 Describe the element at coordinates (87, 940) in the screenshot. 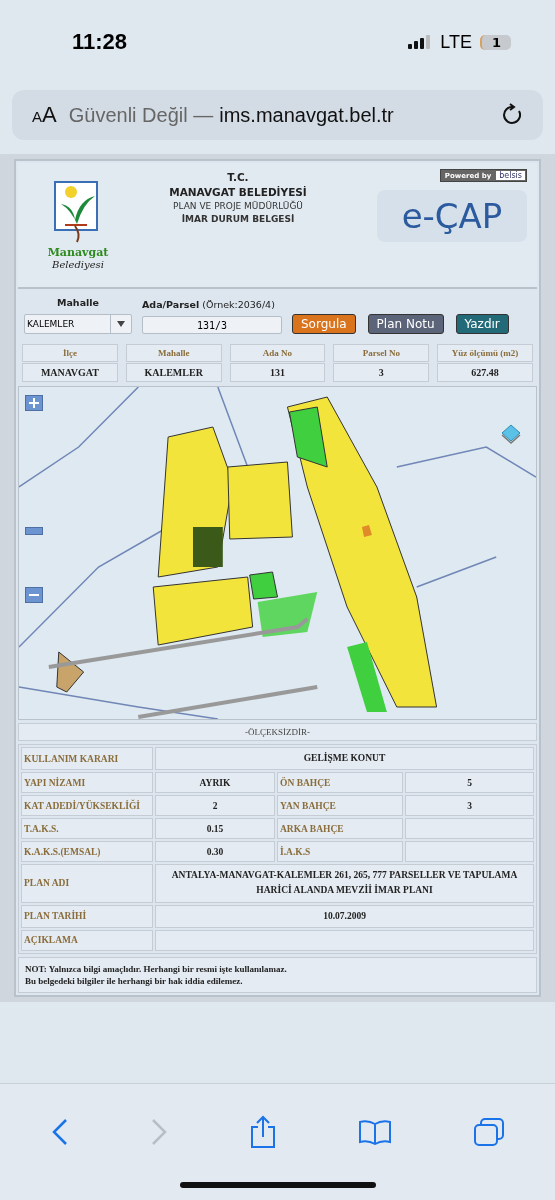

I see `row-label: AÇIKLAMA` at that location.